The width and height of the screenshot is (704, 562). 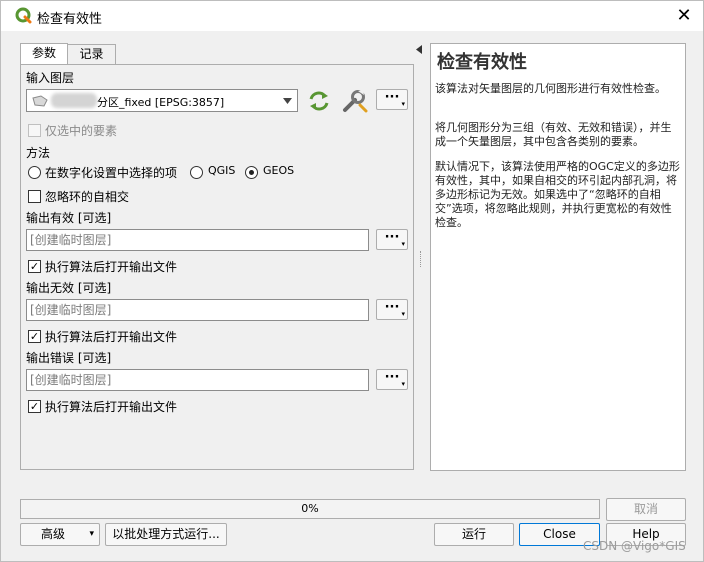 I want to click on method-label: 方法, so click(x=38, y=153).